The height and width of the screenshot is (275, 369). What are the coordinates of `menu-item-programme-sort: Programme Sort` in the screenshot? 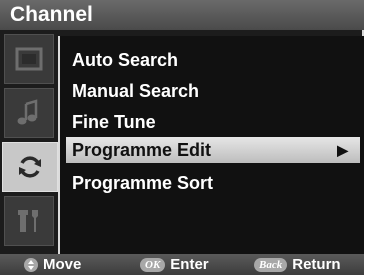 It's located at (213, 183).